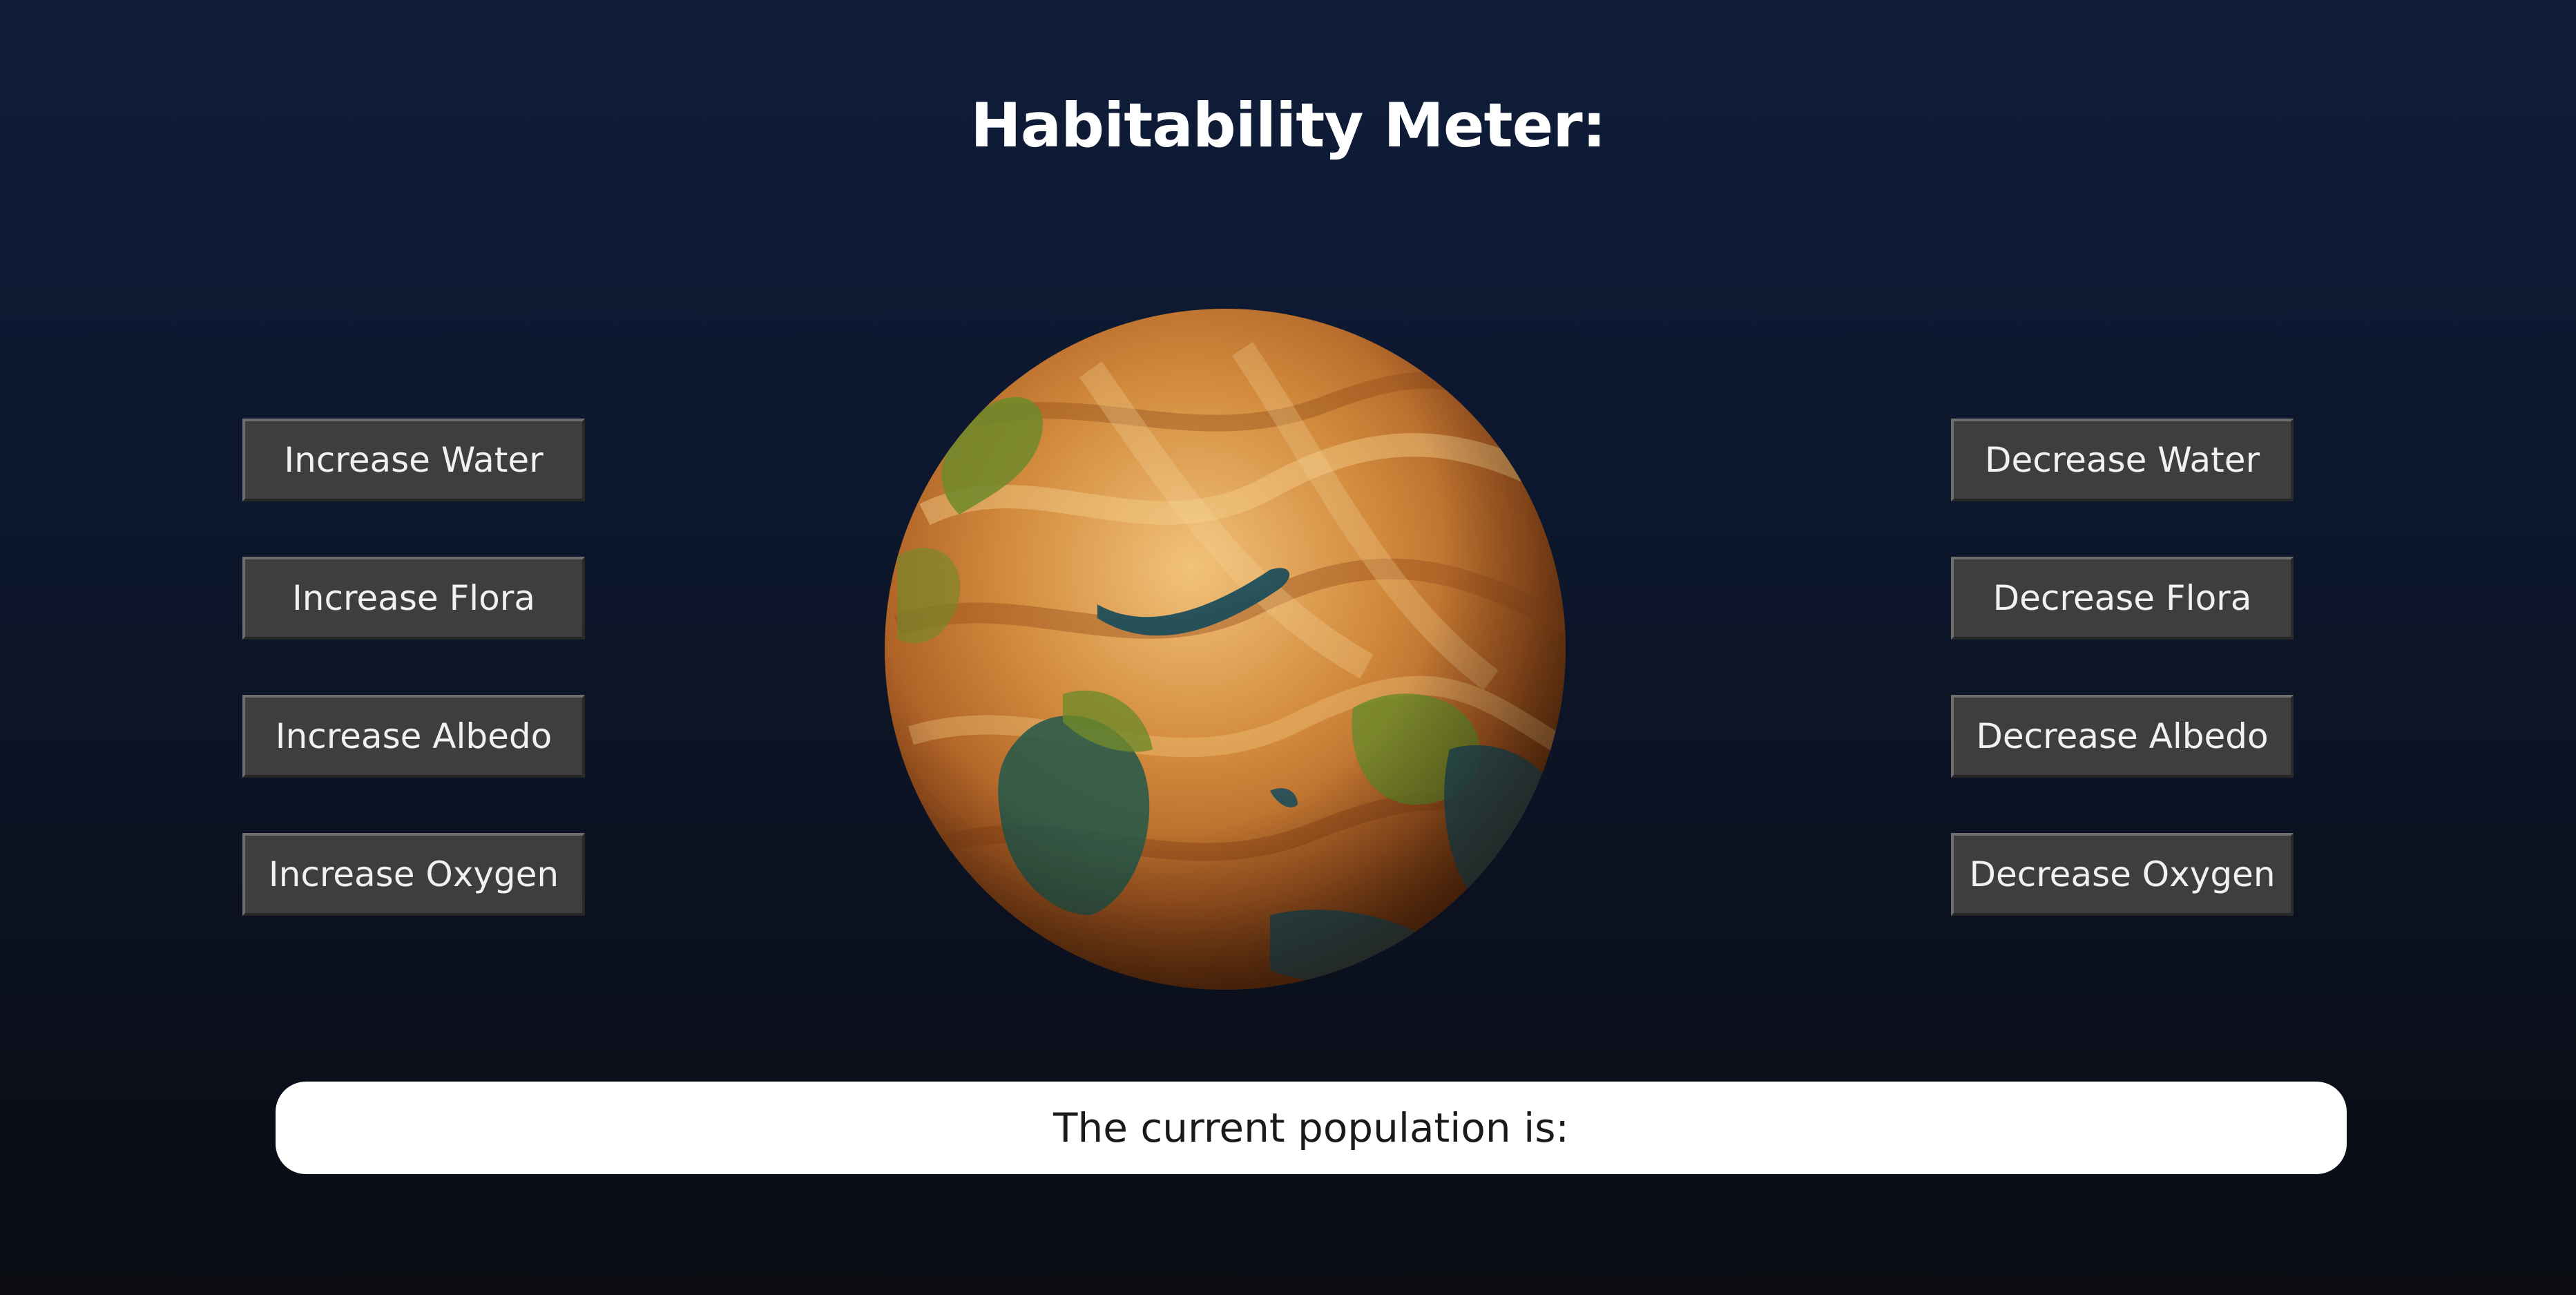 The height and width of the screenshot is (1295, 2576). I want to click on increase-oxygen-button: Increase Oxygen, so click(413, 874).